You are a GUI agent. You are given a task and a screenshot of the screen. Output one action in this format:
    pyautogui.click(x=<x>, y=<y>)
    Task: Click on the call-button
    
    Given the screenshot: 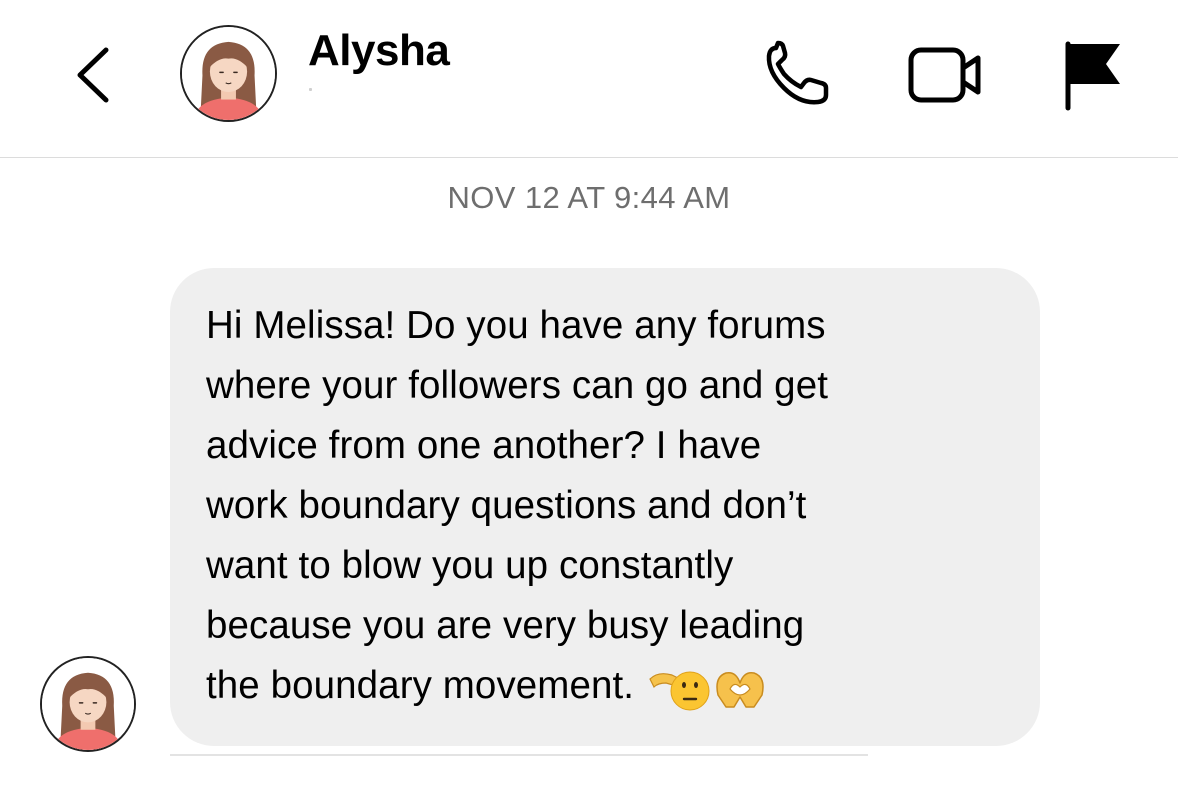 What is the action you would take?
    pyautogui.click(x=798, y=74)
    